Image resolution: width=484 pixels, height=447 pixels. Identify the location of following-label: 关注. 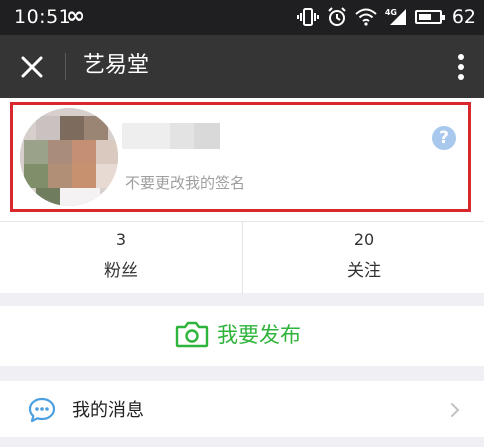
(364, 271).